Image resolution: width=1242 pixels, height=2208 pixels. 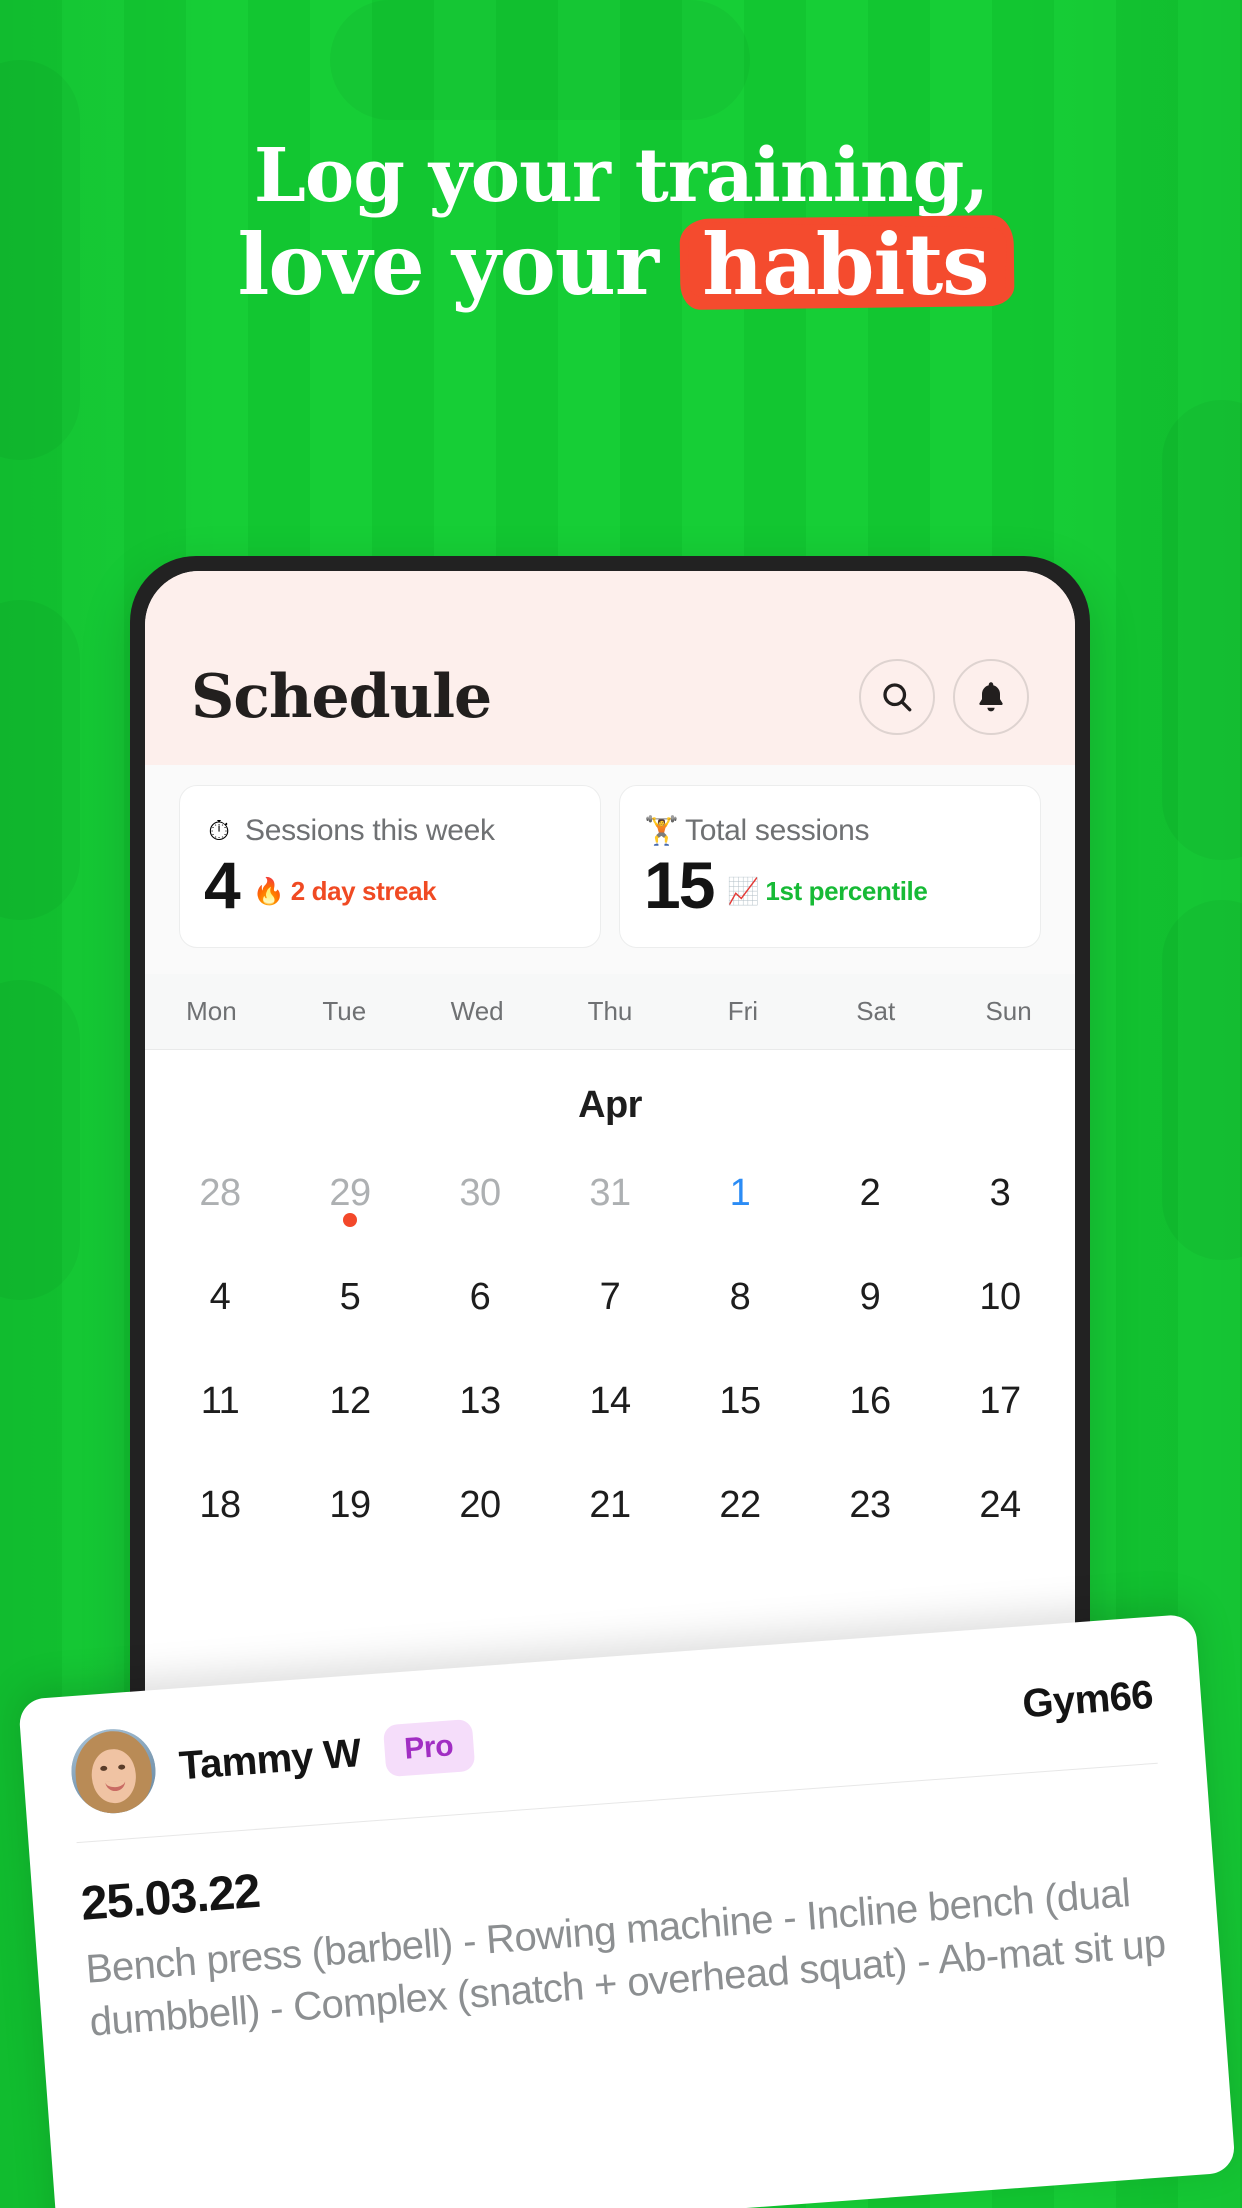 I want to click on weekday-header: Mon Tue Wed Thu Fri Sat Sun, so click(x=610, y=1011).